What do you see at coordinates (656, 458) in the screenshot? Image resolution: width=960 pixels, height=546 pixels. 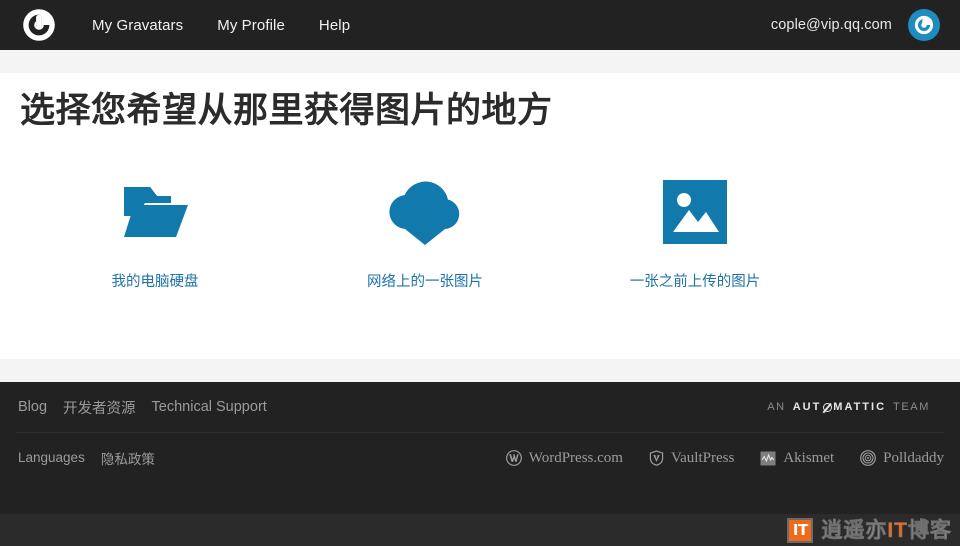 I see `vaultpress-shield-icon` at bounding box center [656, 458].